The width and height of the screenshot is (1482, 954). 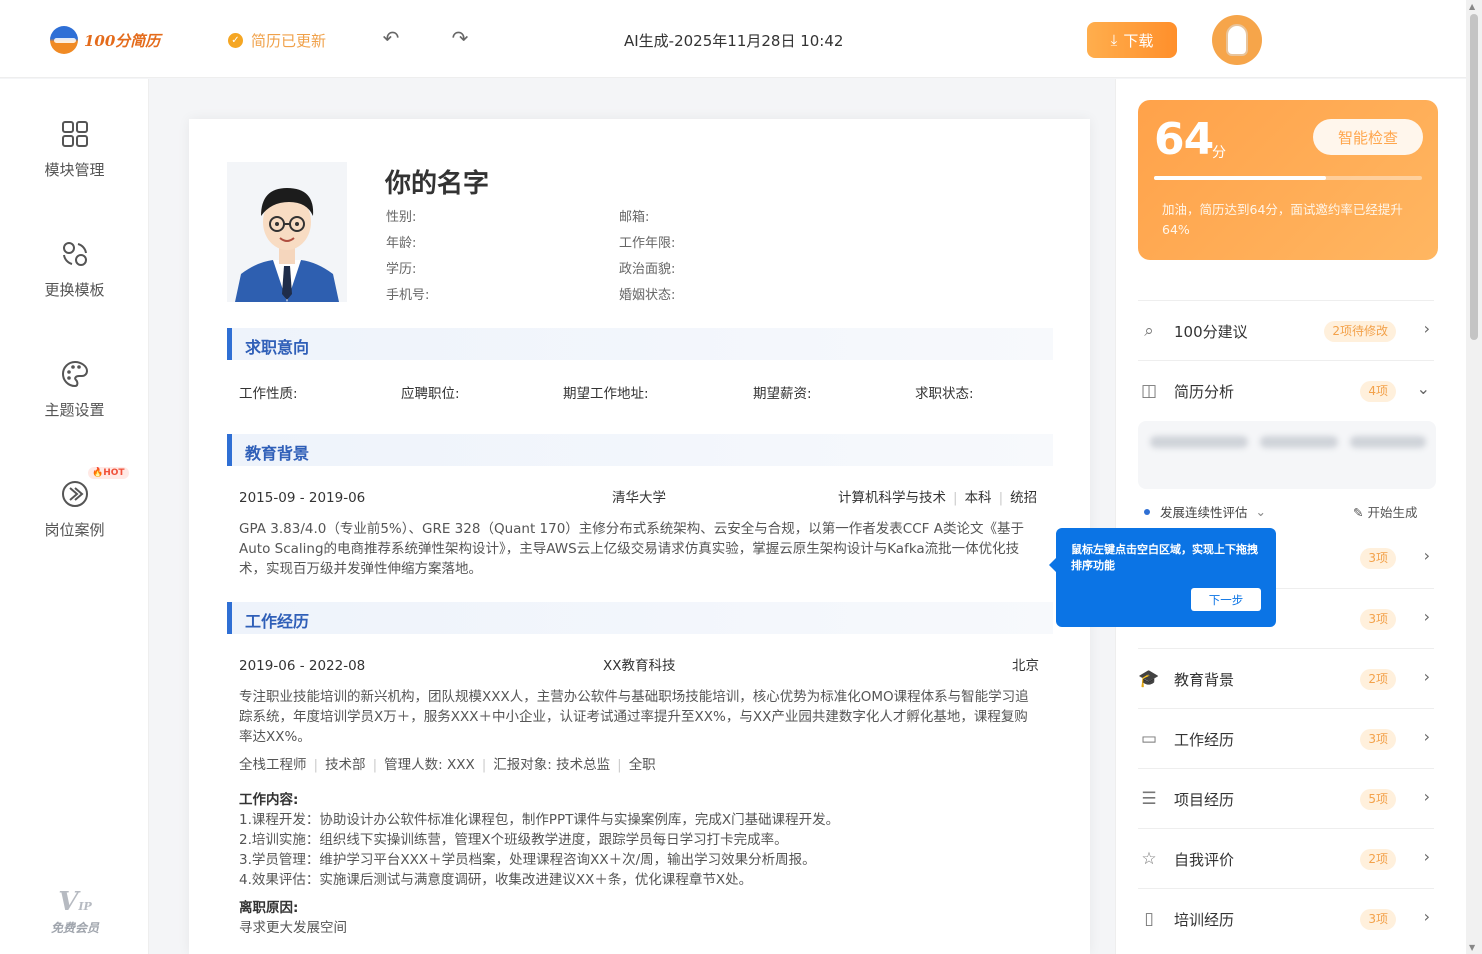 I want to click on swap-template-icon, so click(x=74, y=254).